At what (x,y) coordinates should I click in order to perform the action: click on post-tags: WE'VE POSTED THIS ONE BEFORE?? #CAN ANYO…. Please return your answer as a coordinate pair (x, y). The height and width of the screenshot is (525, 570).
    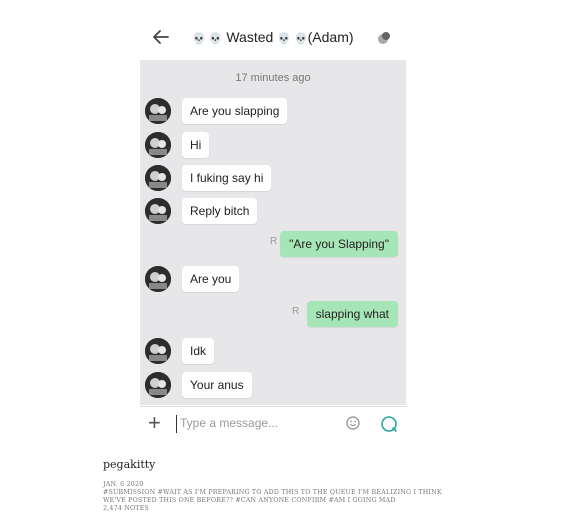
    Looking at the image, I should click on (249, 500).